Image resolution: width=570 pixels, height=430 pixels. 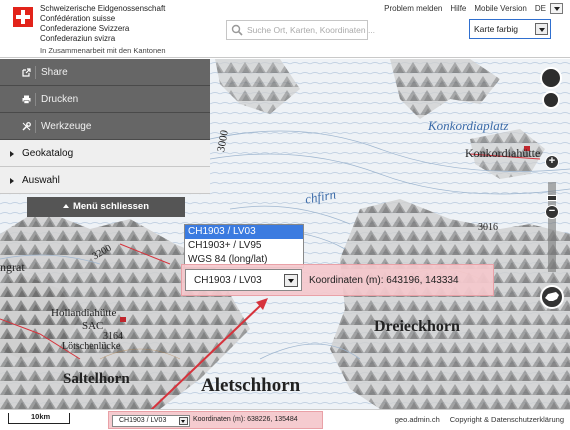 What do you see at coordinates (244, 232) in the screenshot?
I see `projection-option: CH1903 / LV03` at bounding box center [244, 232].